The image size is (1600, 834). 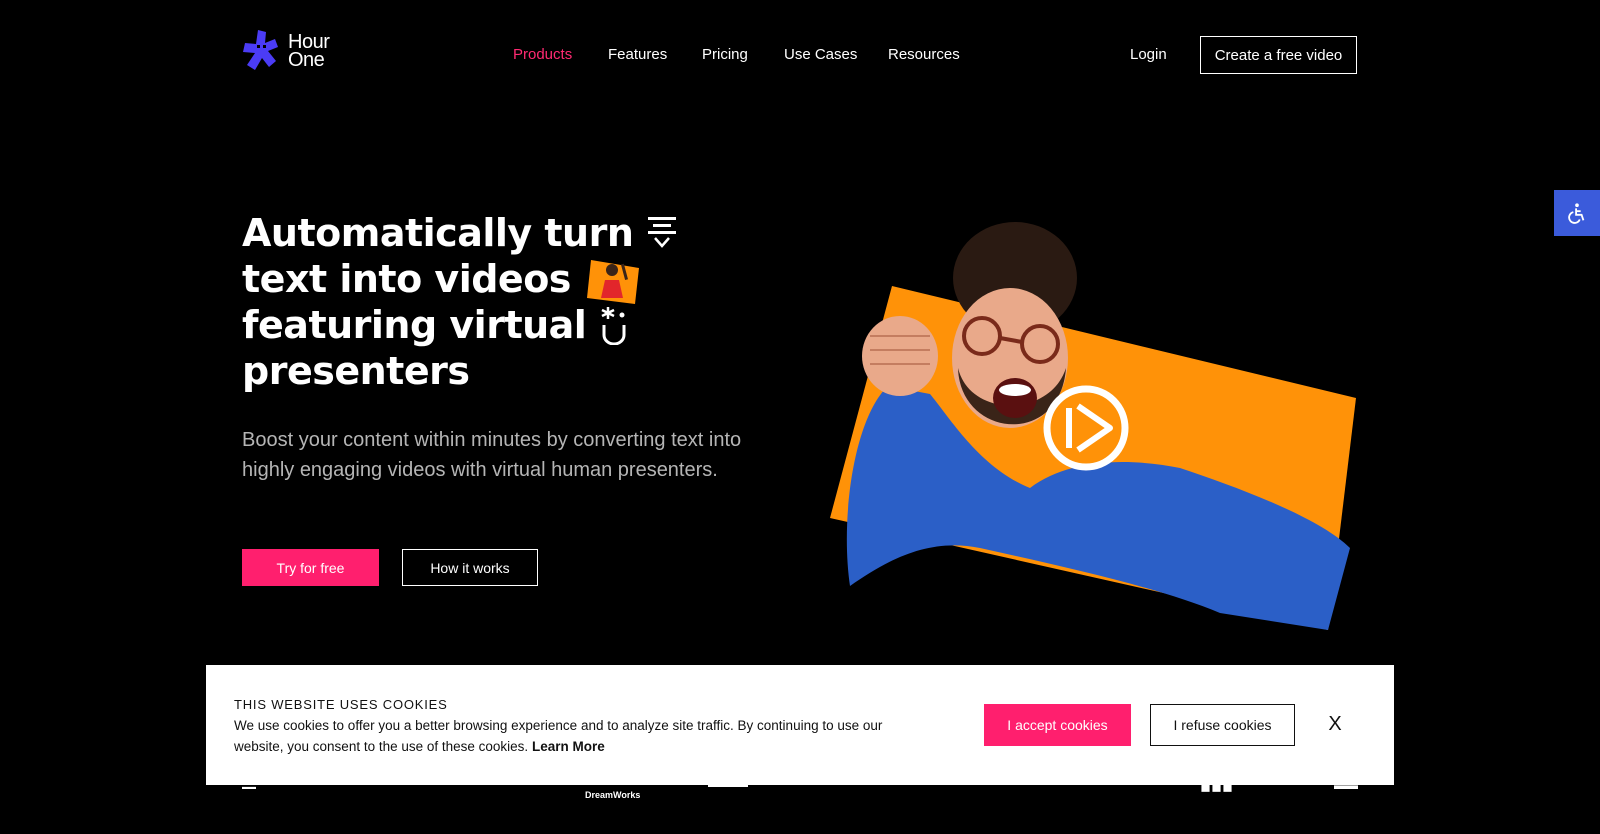 What do you see at coordinates (1148, 54) in the screenshot?
I see `login-link: Login` at bounding box center [1148, 54].